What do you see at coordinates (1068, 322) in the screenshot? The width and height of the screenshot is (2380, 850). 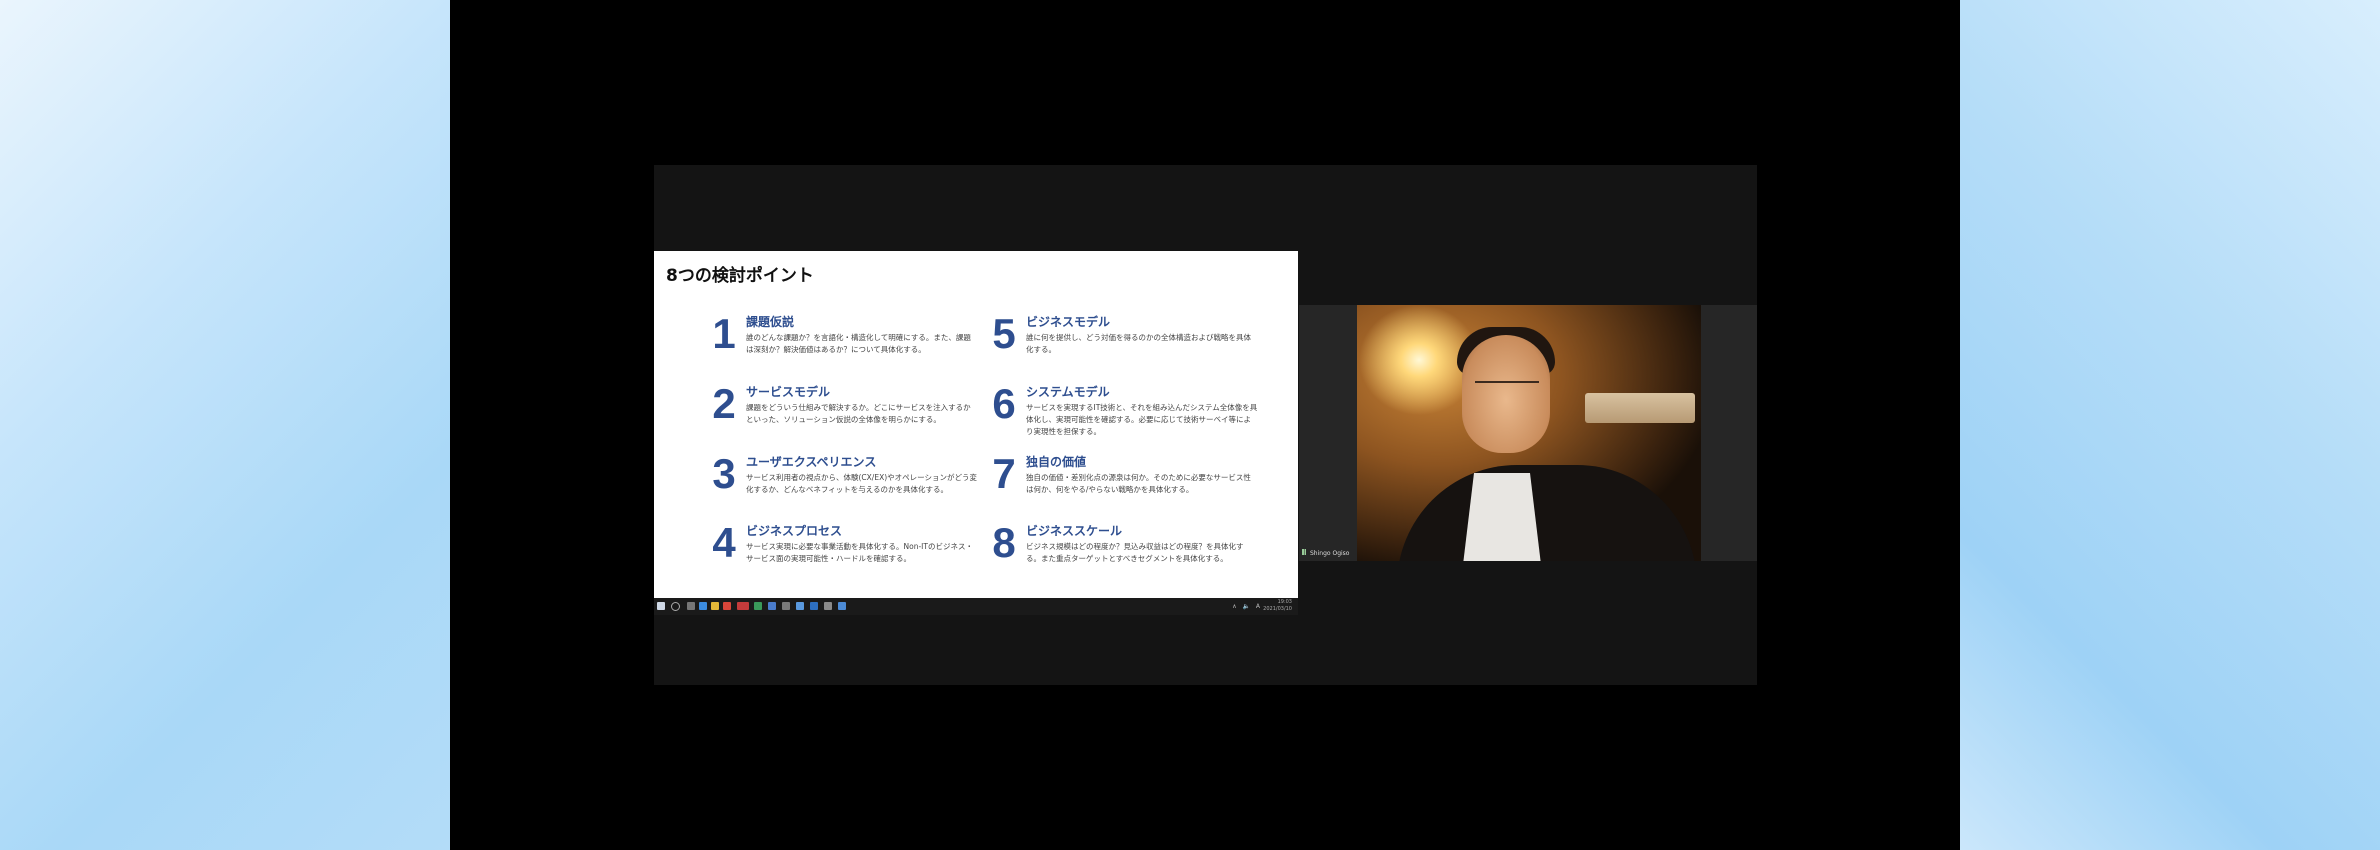 I see `point-title: ビジネスモデル` at bounding box center [1068, 322].